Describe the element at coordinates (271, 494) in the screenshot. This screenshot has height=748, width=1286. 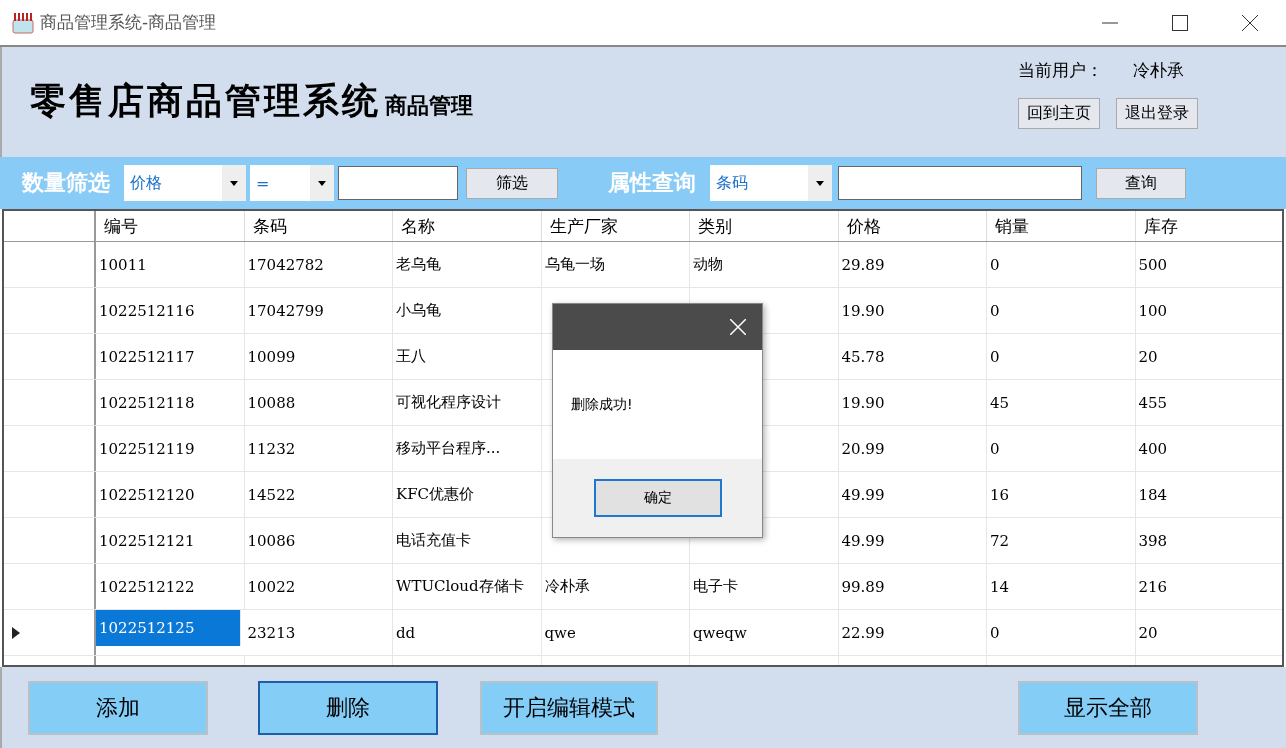
I see `table-cell: 14522` at that location.